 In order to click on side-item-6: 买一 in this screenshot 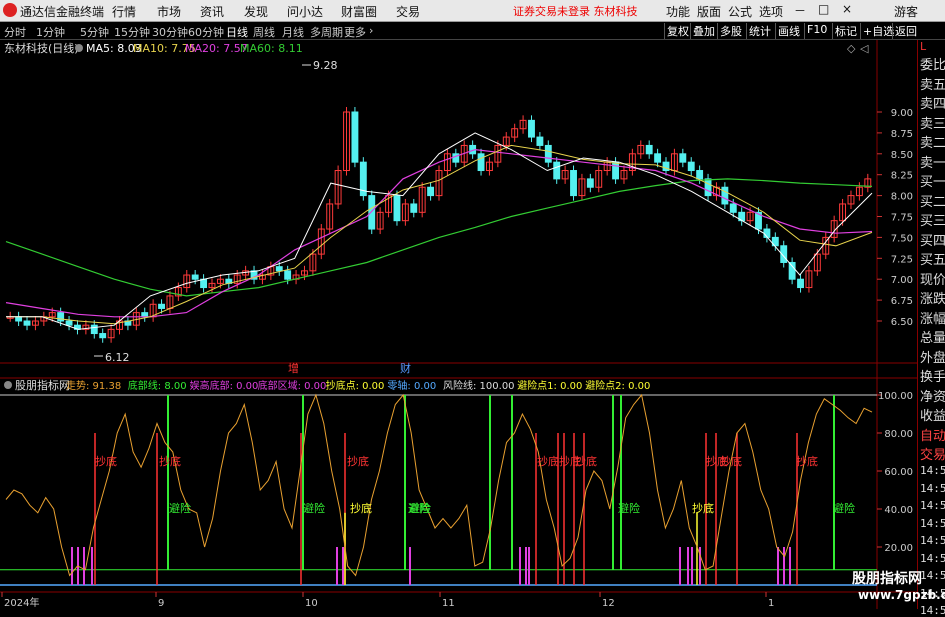, I will do `click(932, 180)`.